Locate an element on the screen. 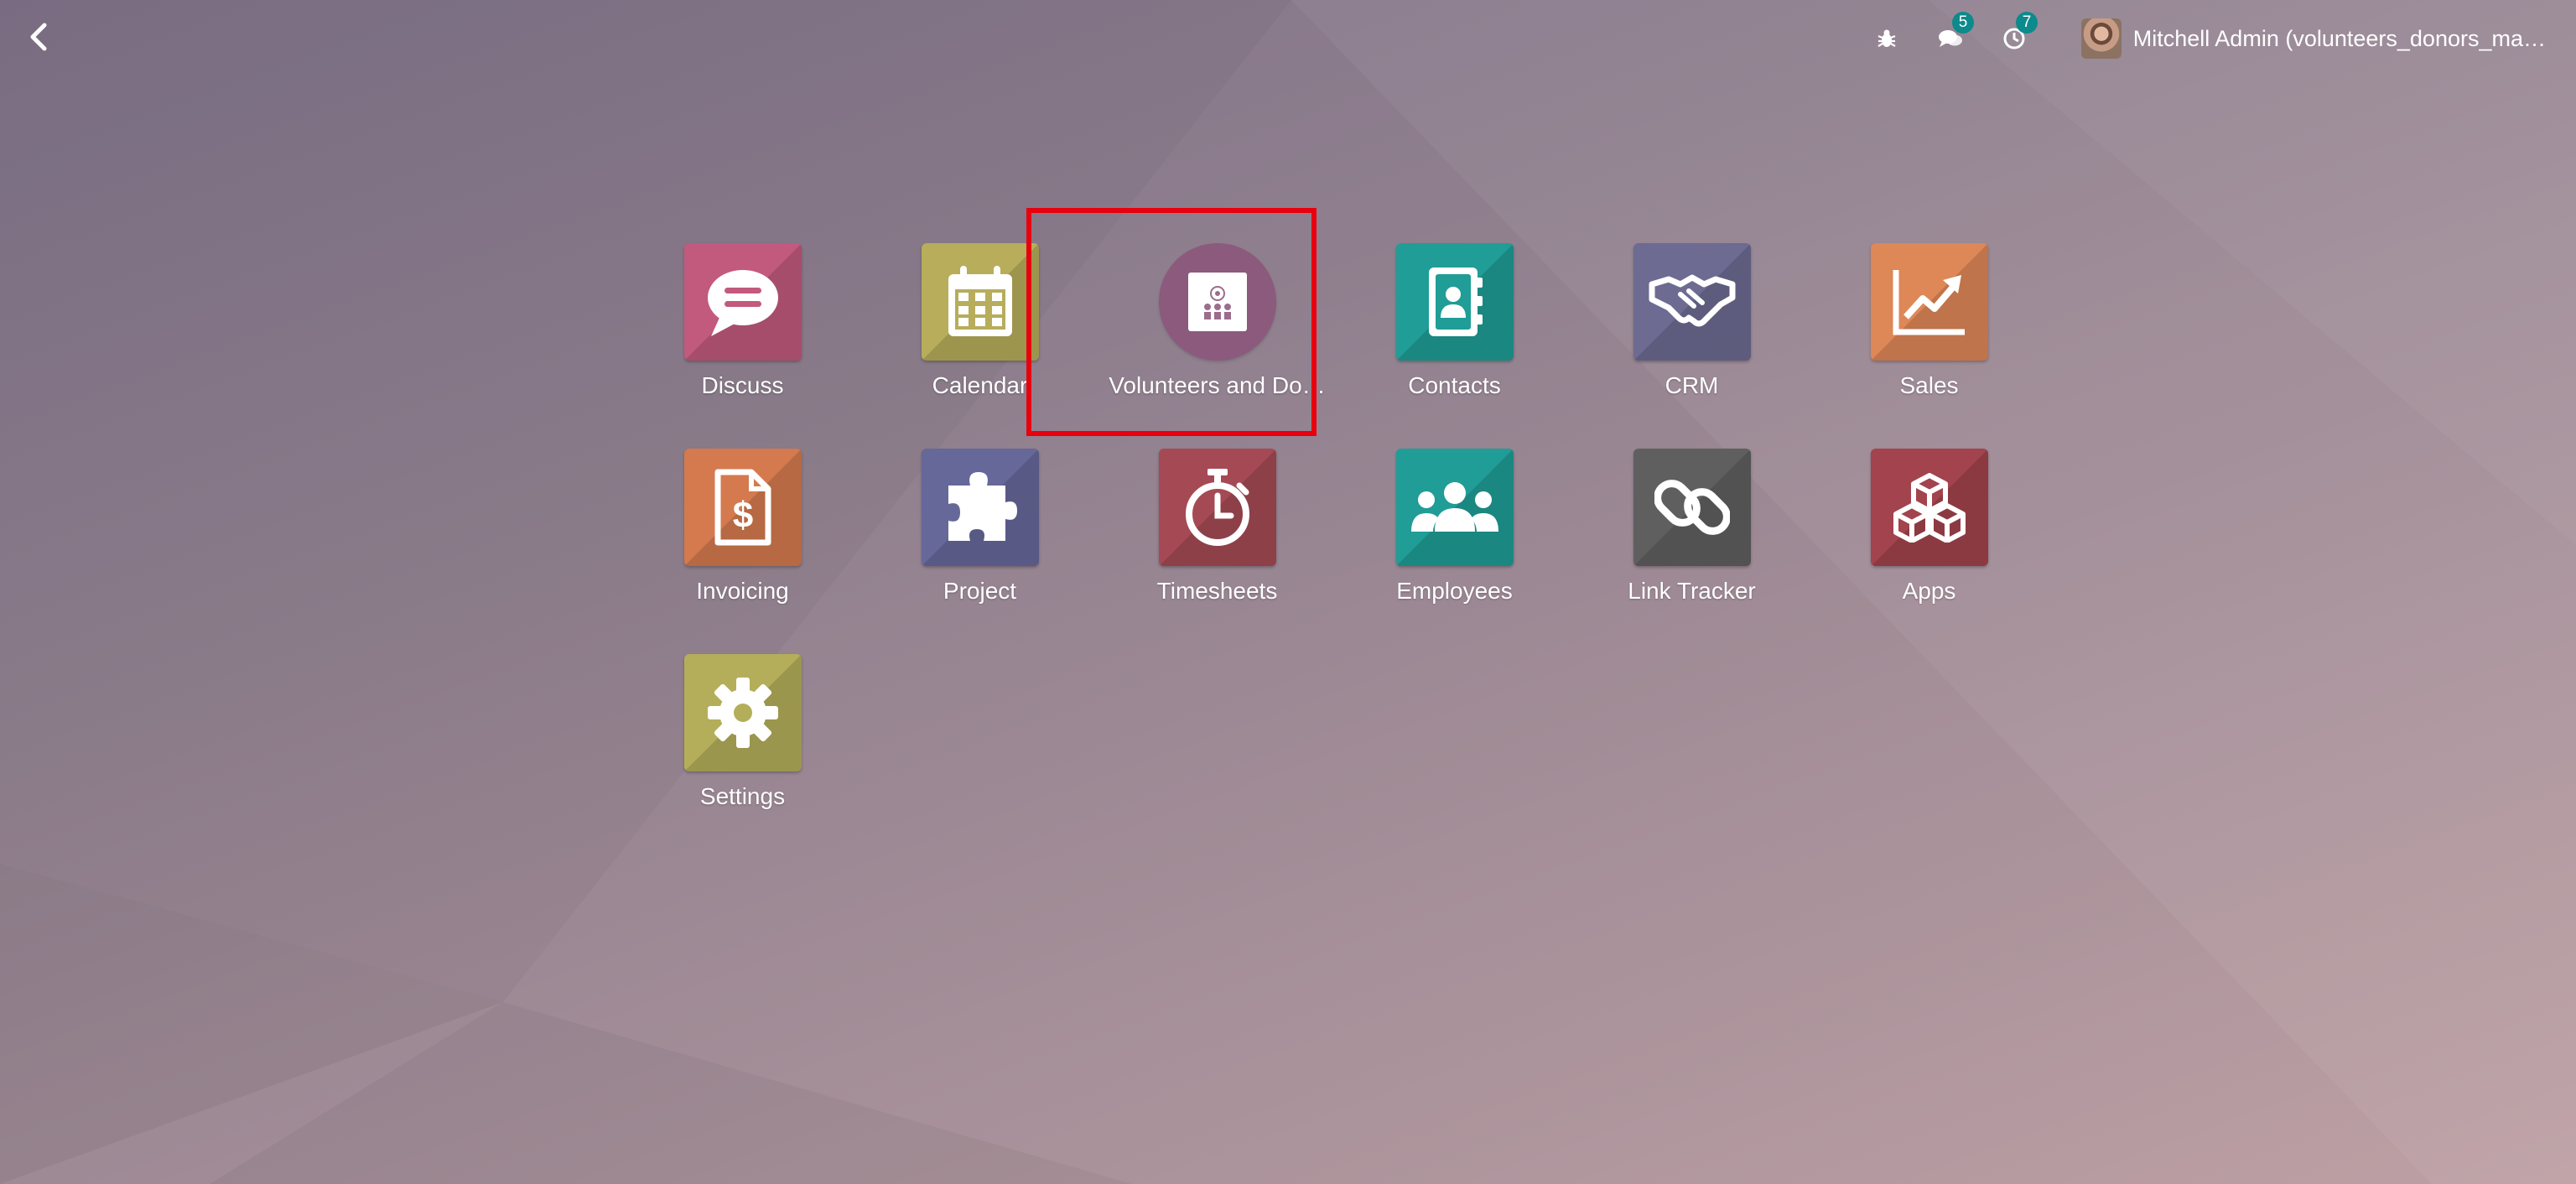 The height and width of the screenshot is (1184, 2576). link-icon is located at coordinates (1692, 507).